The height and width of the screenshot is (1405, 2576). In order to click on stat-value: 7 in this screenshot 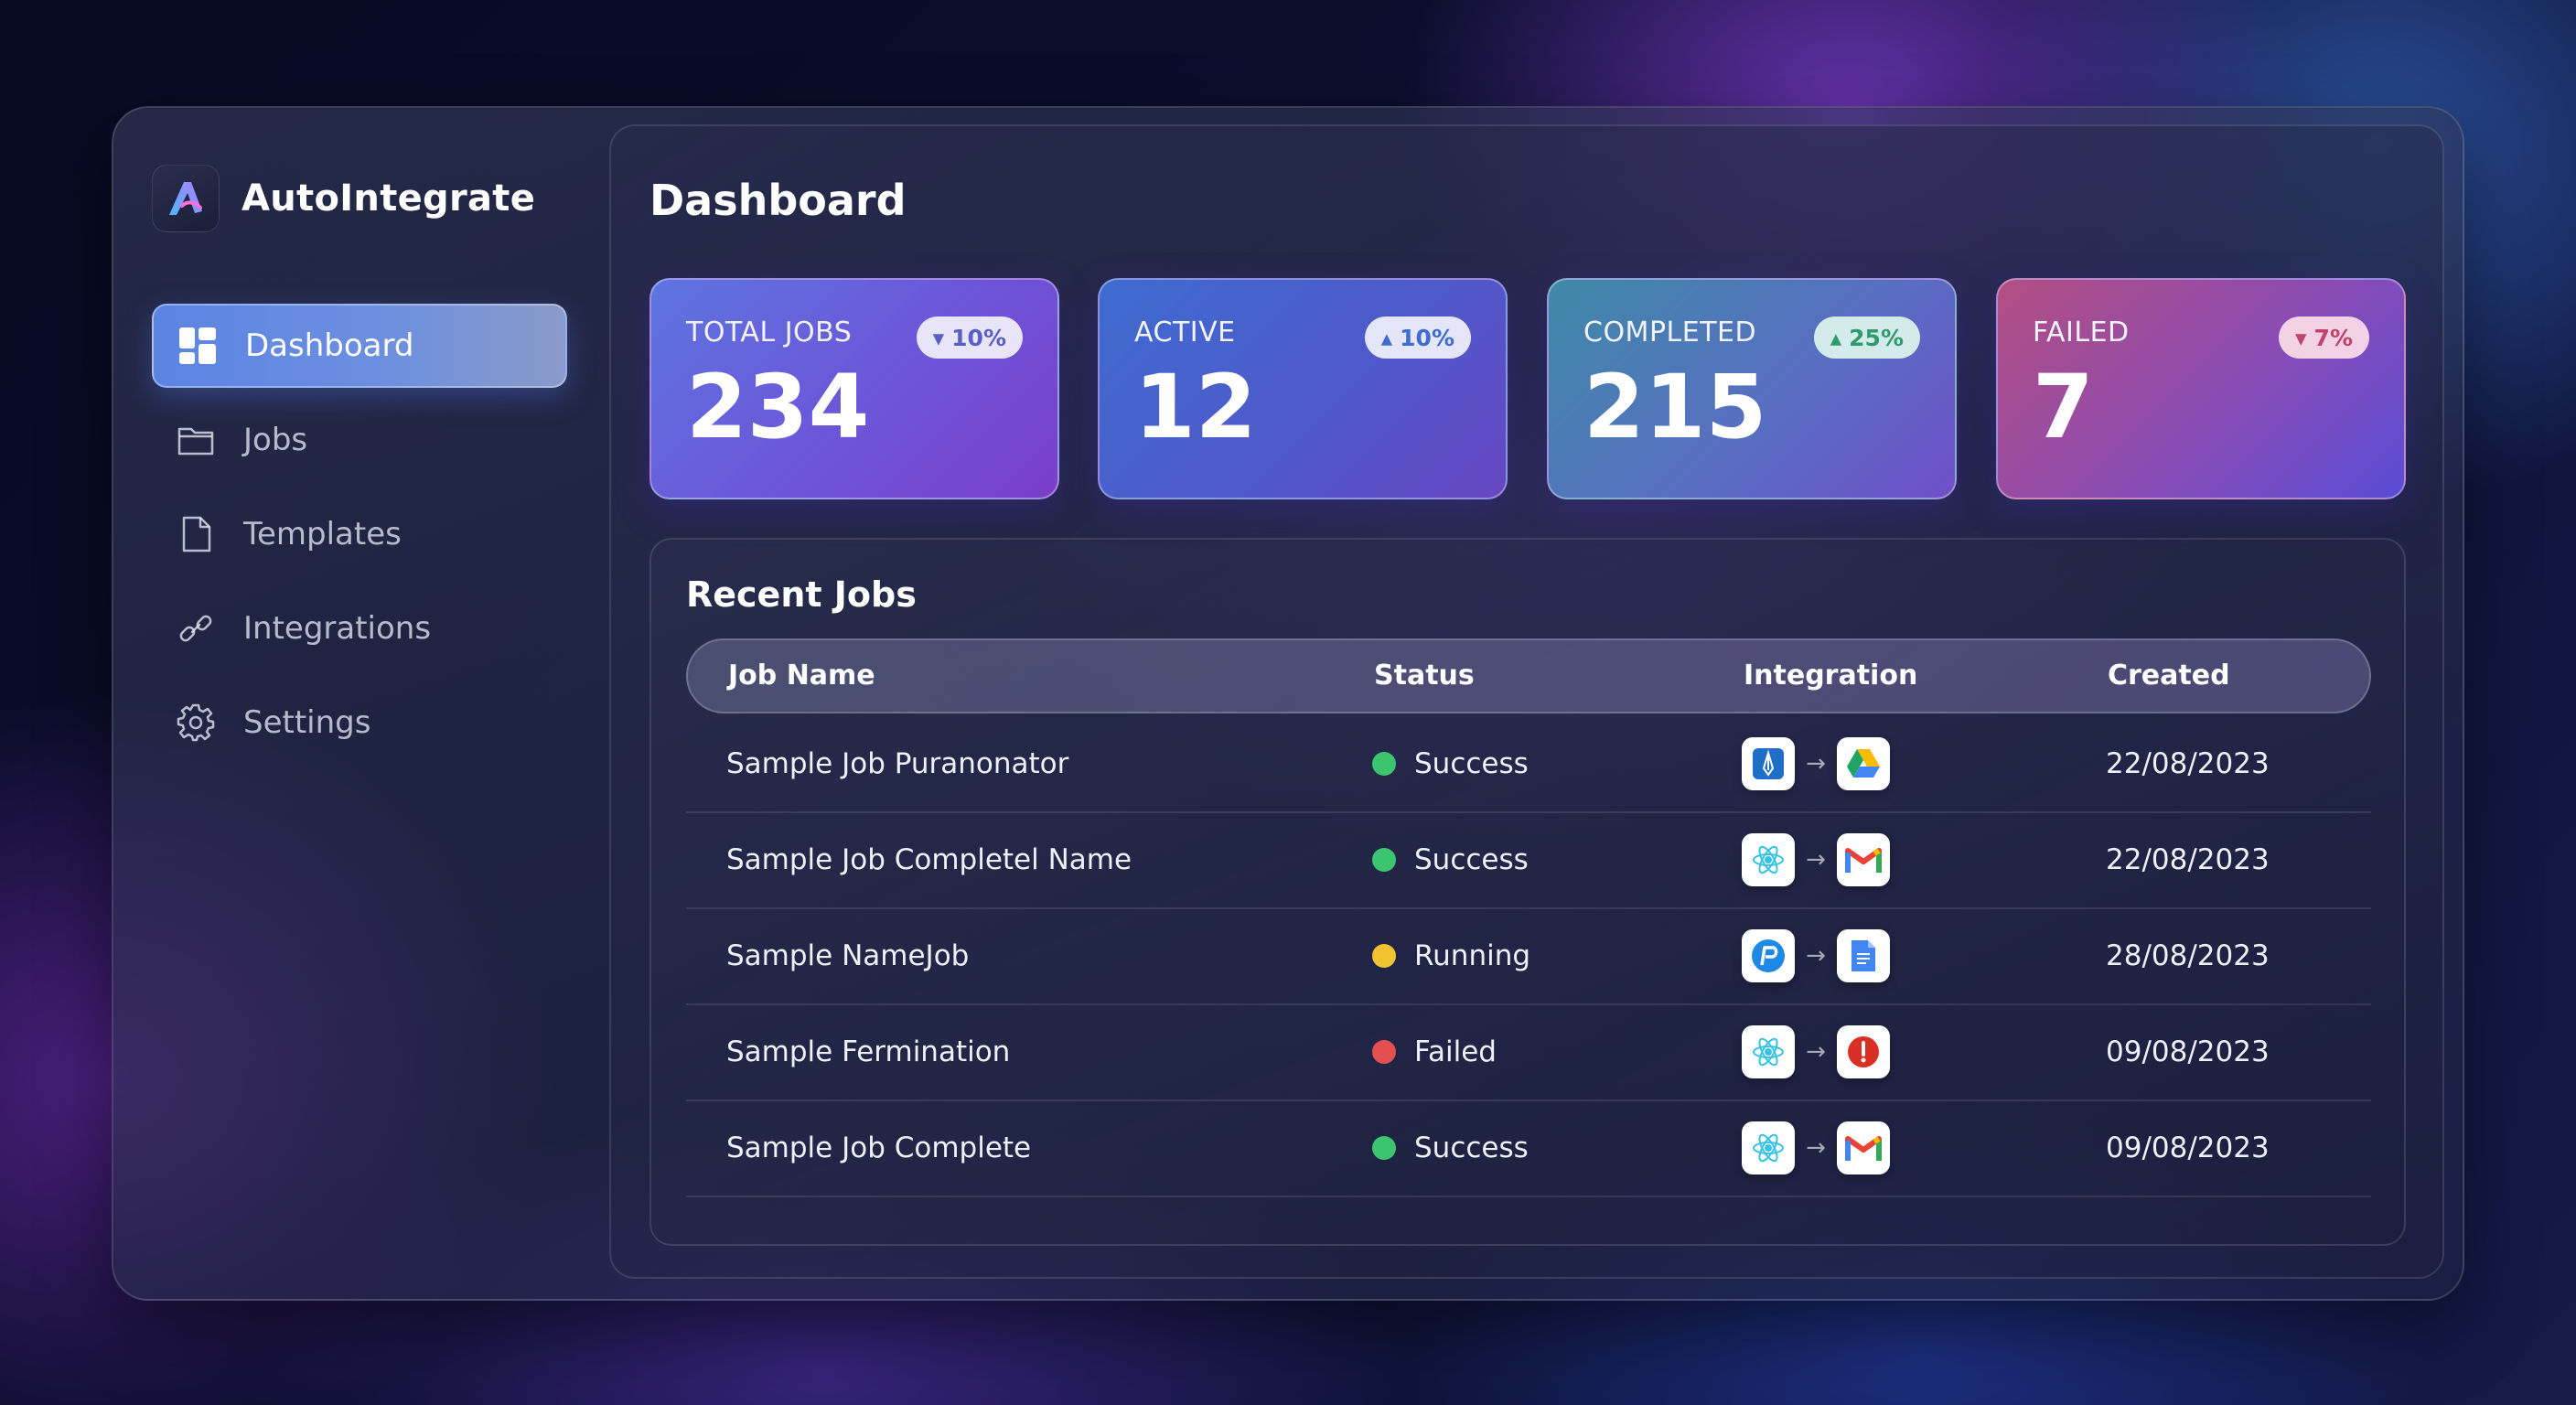, I will do `click(2064, 407)`.